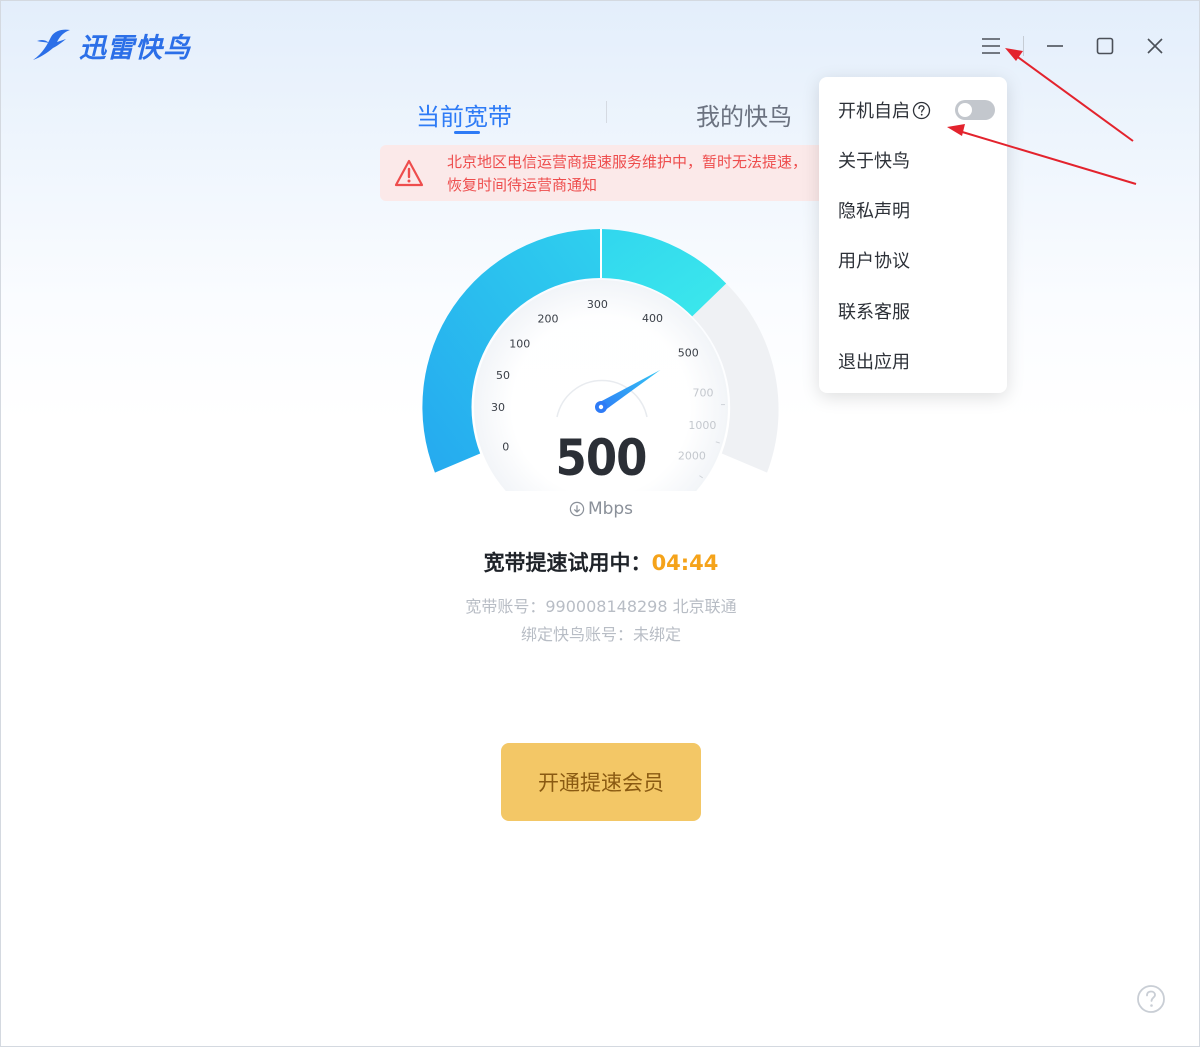  What do you see at coordinates (744, 114) in the screenshot?
I see `tab-my-kuainiao: 我的快鸟` at bounding box center [744, 114].